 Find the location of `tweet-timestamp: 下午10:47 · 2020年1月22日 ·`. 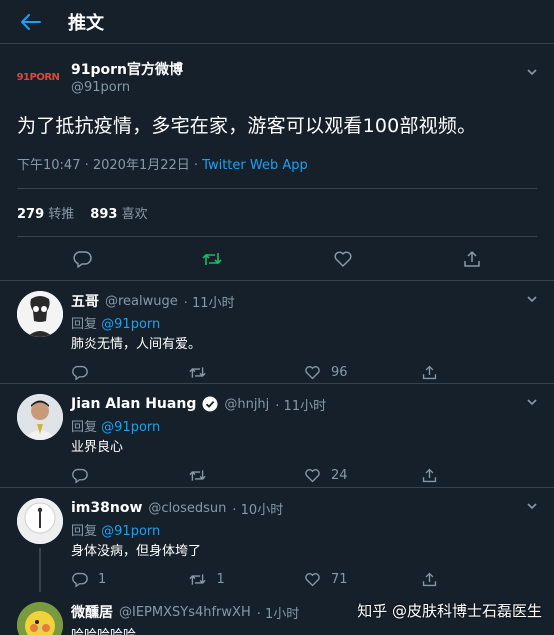

tweet-timestamp: 下午10:47 · 2020年1月22日 · is located at coordinates (107, 165).